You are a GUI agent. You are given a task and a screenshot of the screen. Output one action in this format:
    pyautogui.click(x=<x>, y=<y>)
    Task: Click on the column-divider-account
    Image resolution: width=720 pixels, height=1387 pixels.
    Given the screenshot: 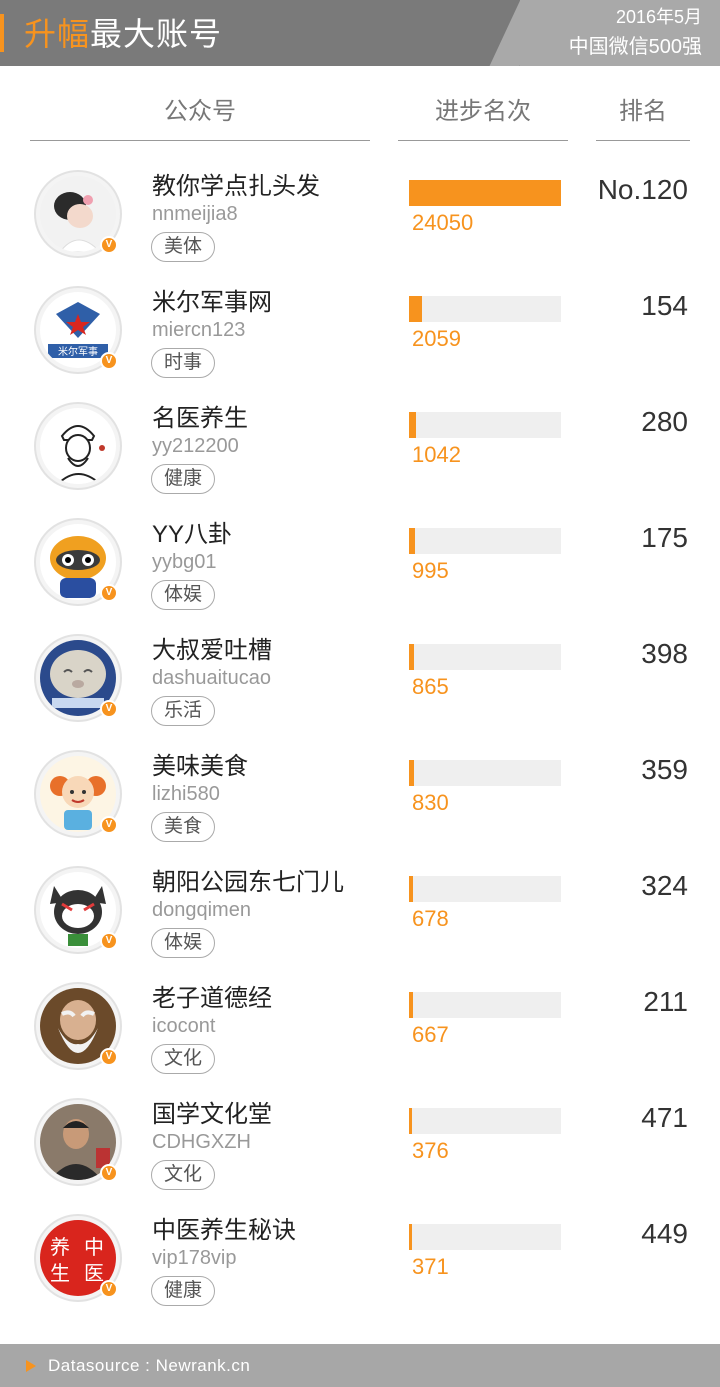 What is the action you would take?
    pyautogui.click(x=200, y=140)
    